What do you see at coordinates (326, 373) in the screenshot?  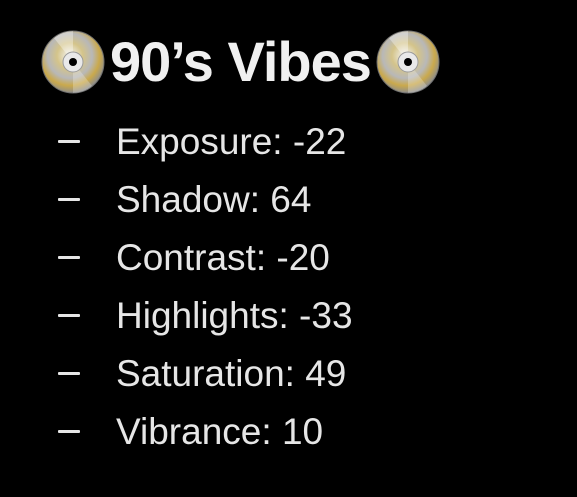 I see `setting-value: 49` at bounding box center [326, 373].